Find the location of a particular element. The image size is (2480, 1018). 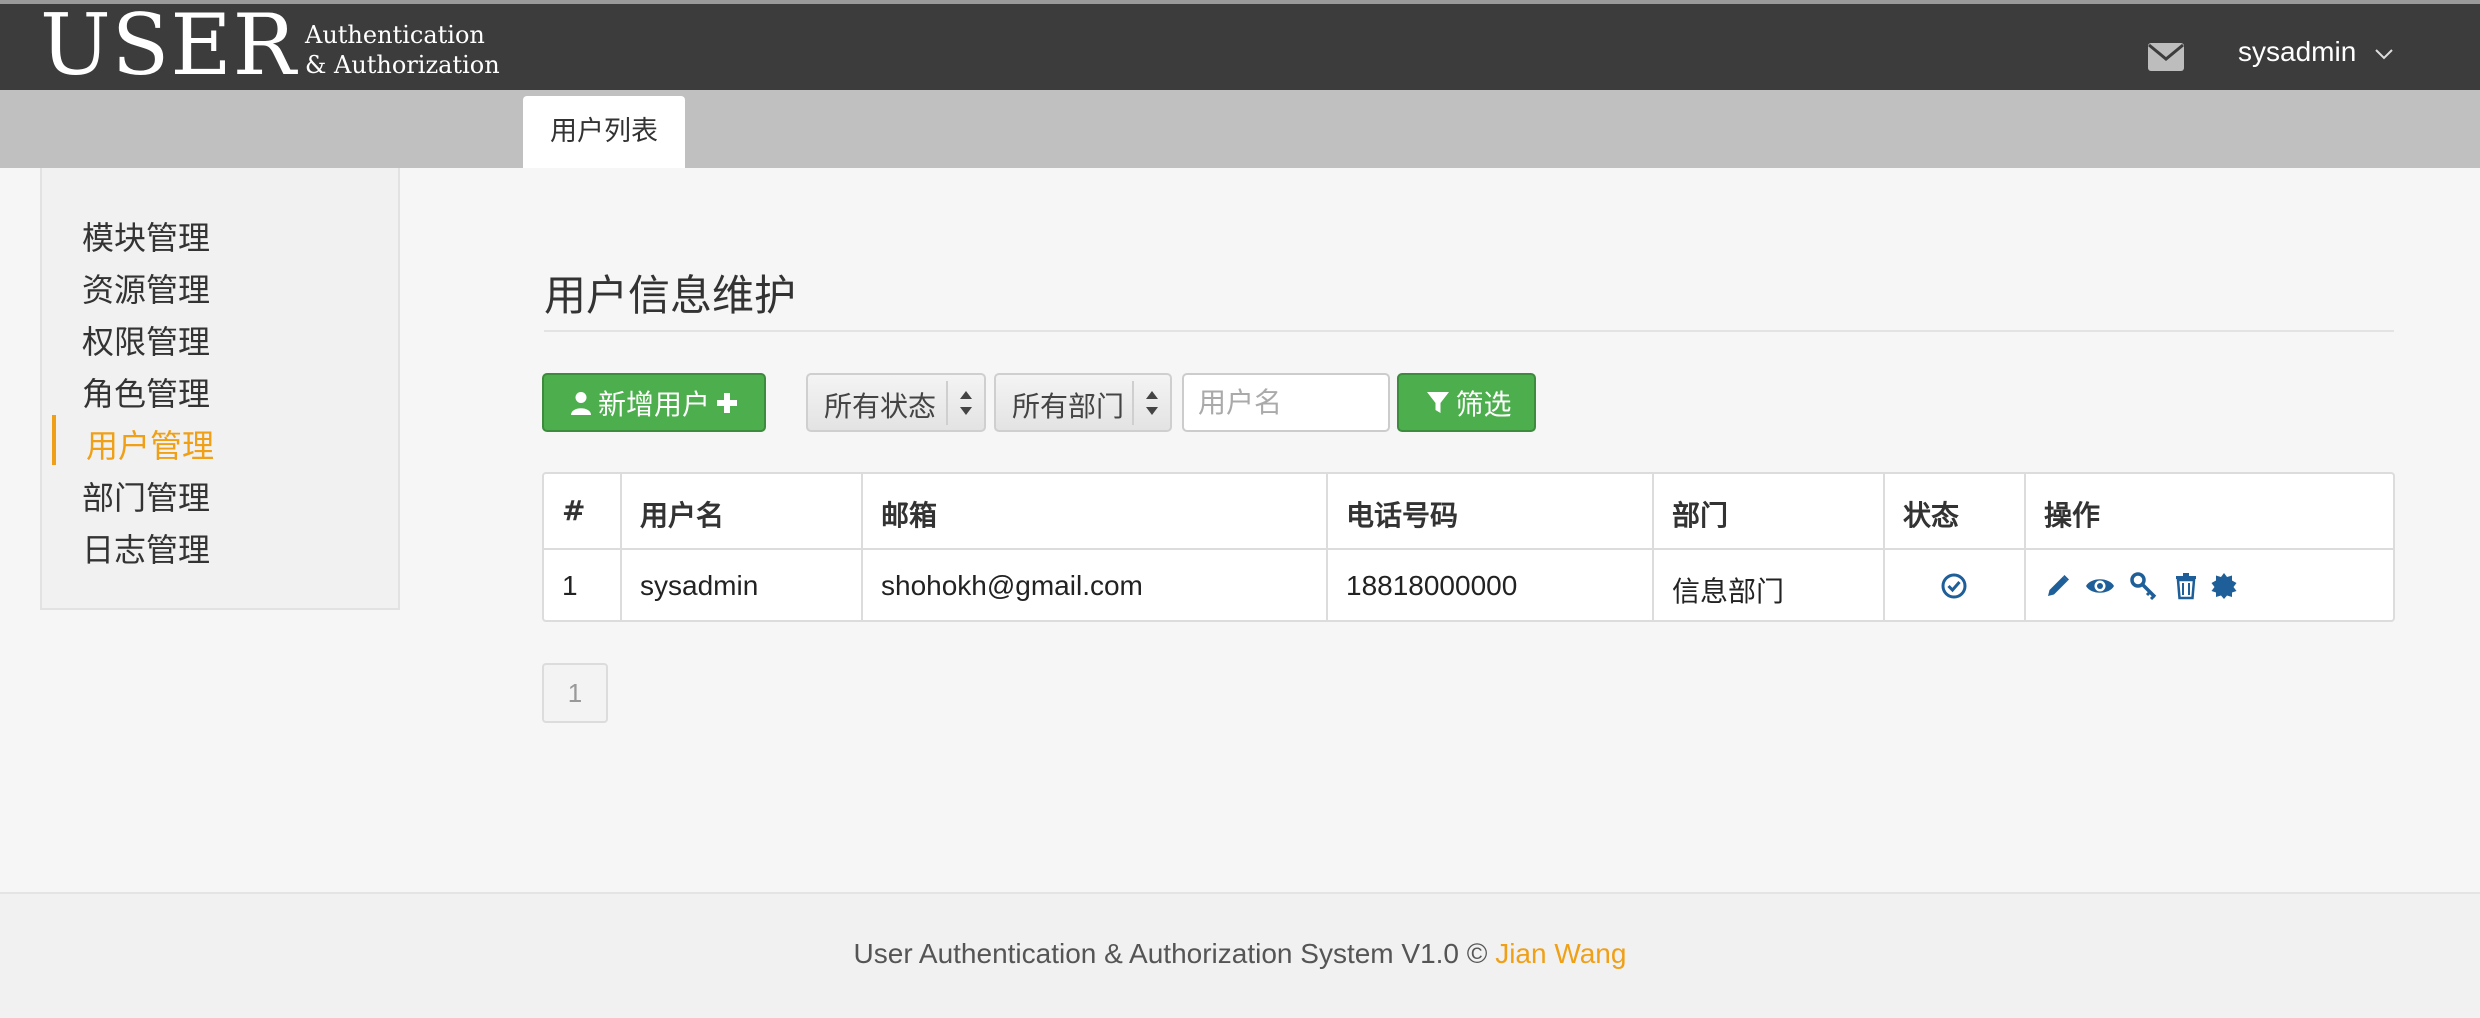

department-select-value: 所有部门 is located at coordinates (1068, 406).